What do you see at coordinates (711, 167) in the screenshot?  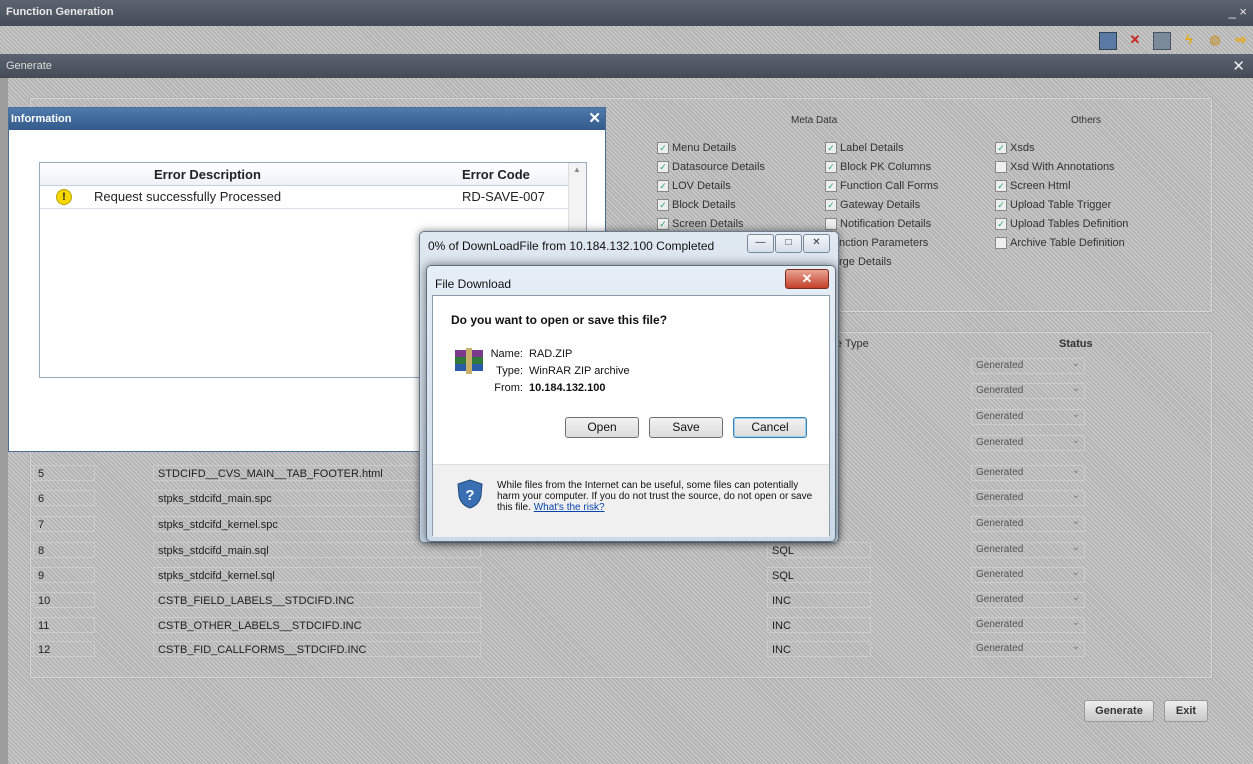 I see `checkbox-datasource-details: ✓ Datasource Details` at bounding box center [711, 167].